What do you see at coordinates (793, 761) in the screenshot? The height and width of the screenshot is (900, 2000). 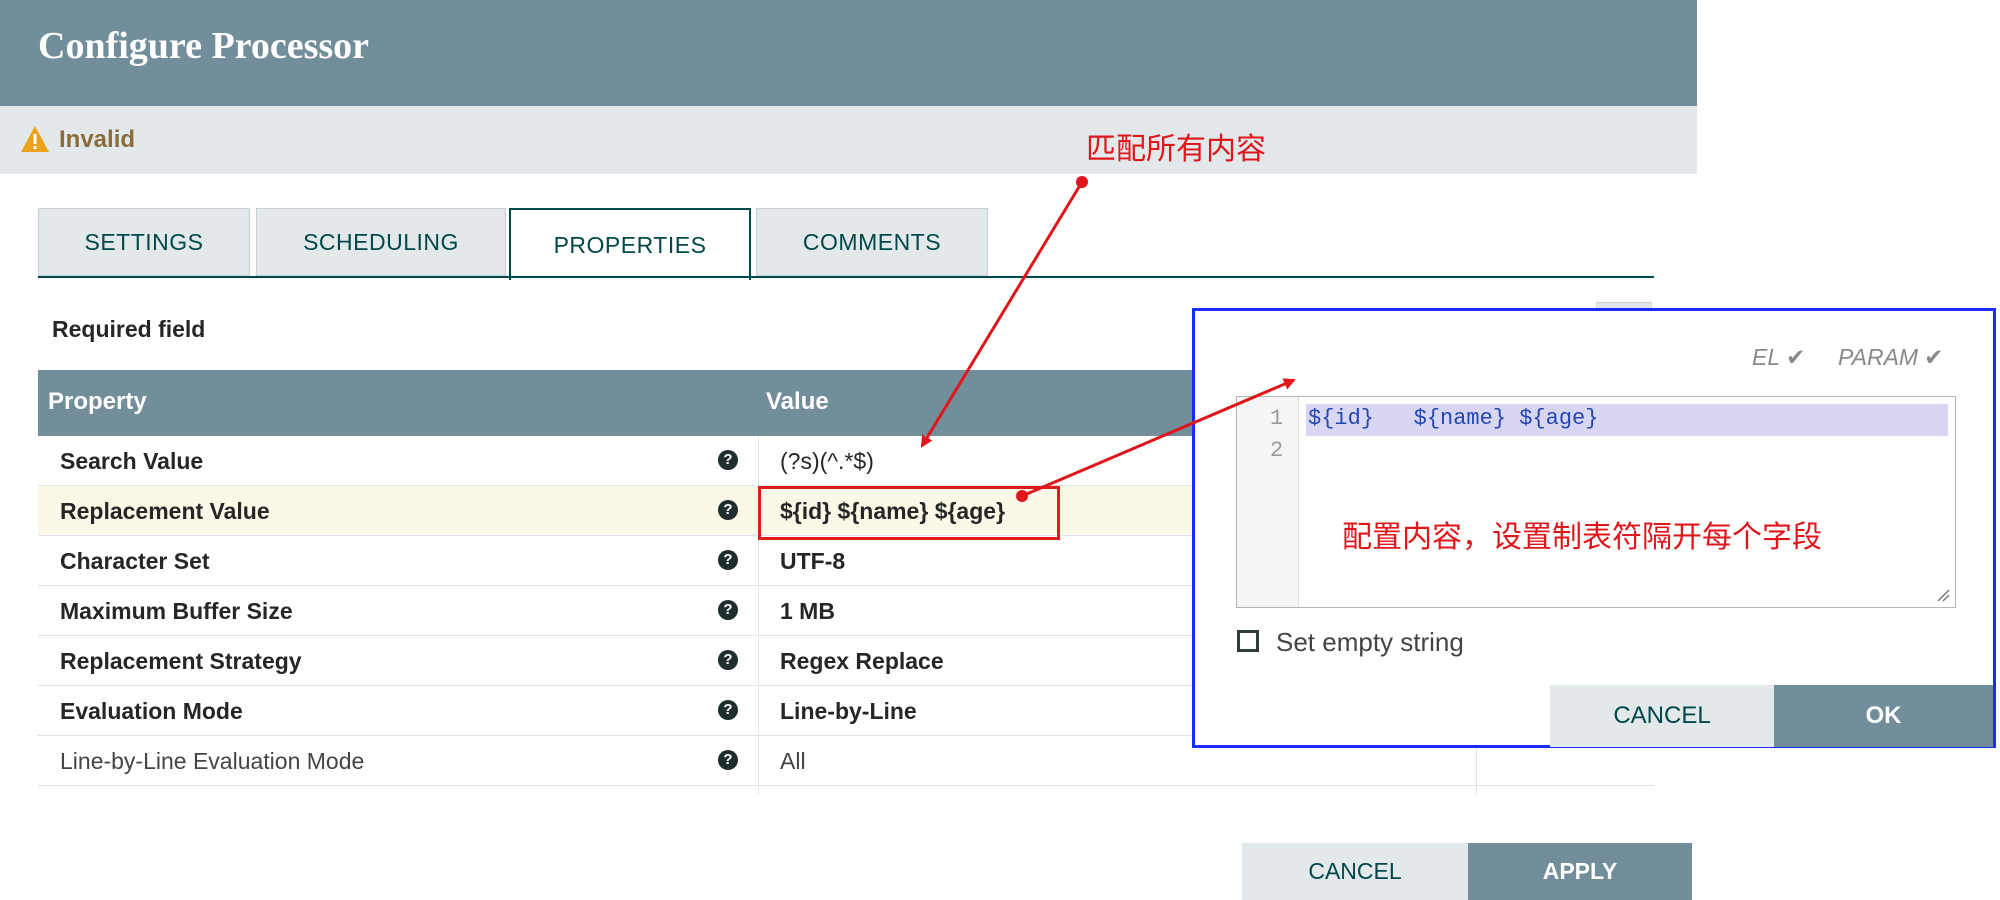 I see `property-value: All` at bounding box center [793, 761].